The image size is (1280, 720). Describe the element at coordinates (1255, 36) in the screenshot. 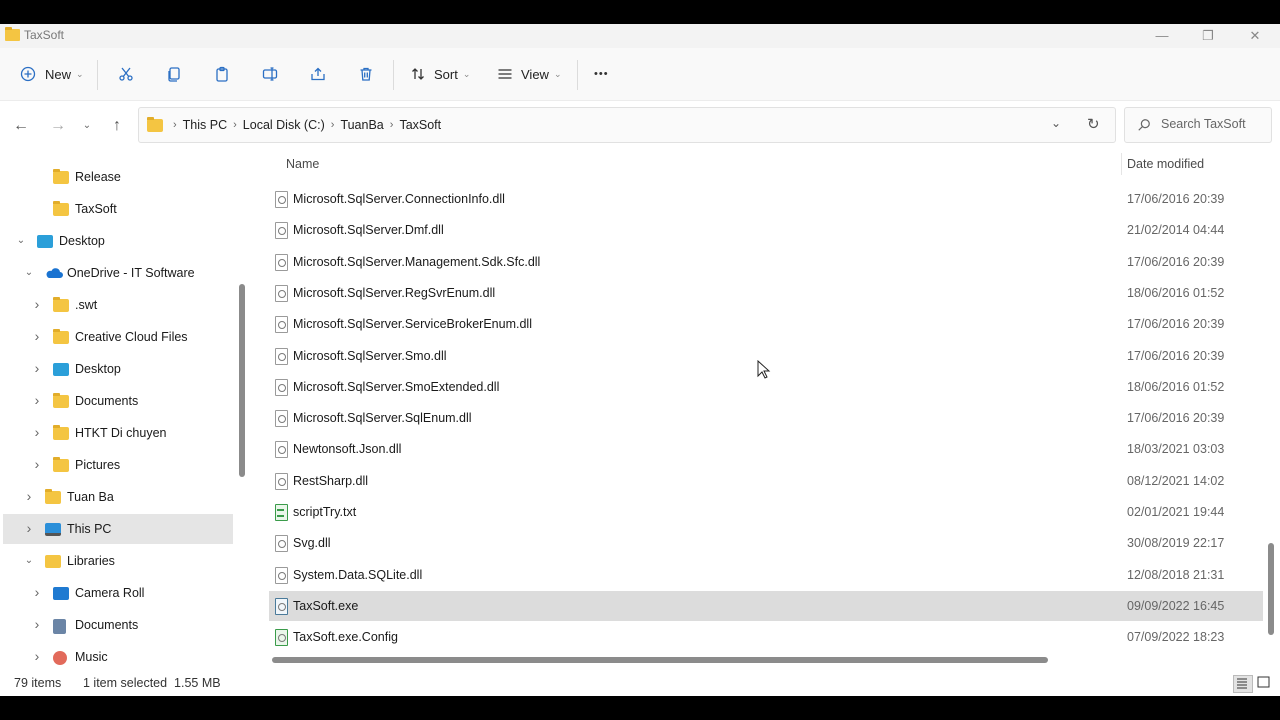

I see `close-button: ✕` at that location.